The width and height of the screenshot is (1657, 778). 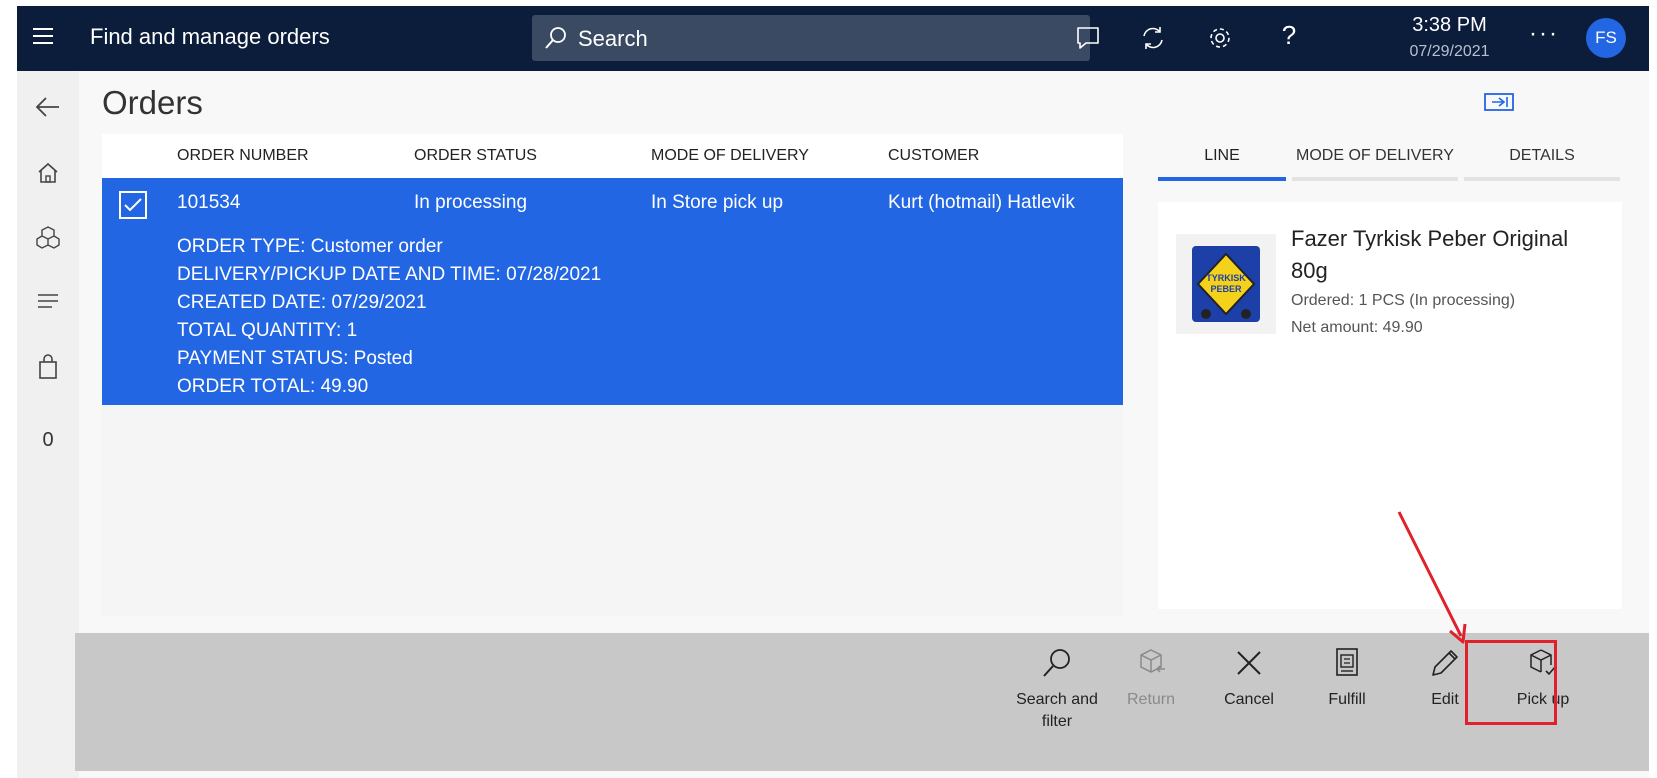 What do you see at coordinates (1542, 156) in the screenshot?
I see `tab-details: DETAILS` at bounding box center [1542, 156].